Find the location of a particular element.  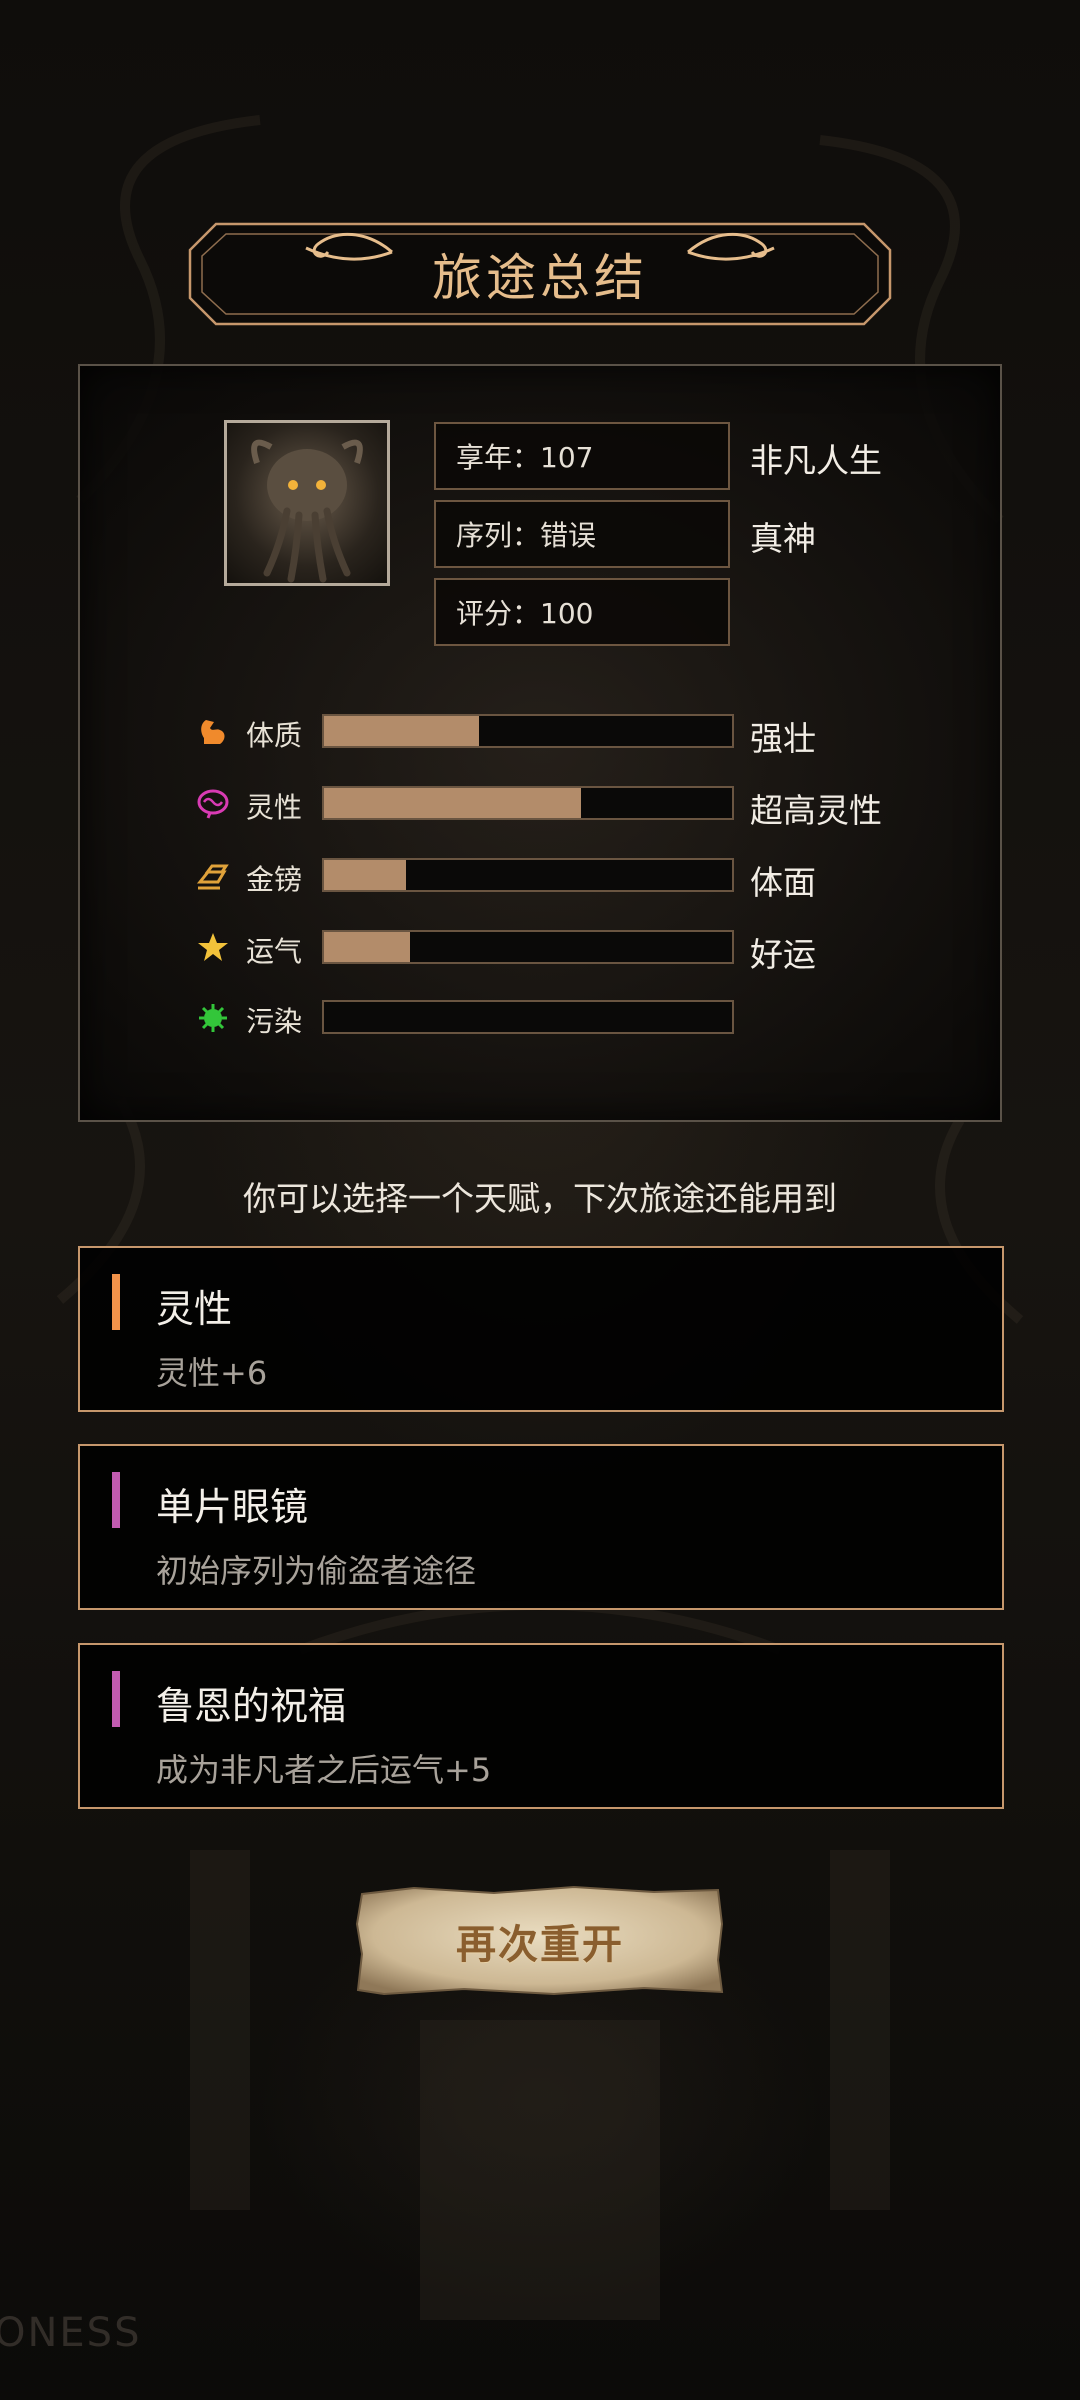

stat-fill-spirituality is located at coordinates (453, 803).